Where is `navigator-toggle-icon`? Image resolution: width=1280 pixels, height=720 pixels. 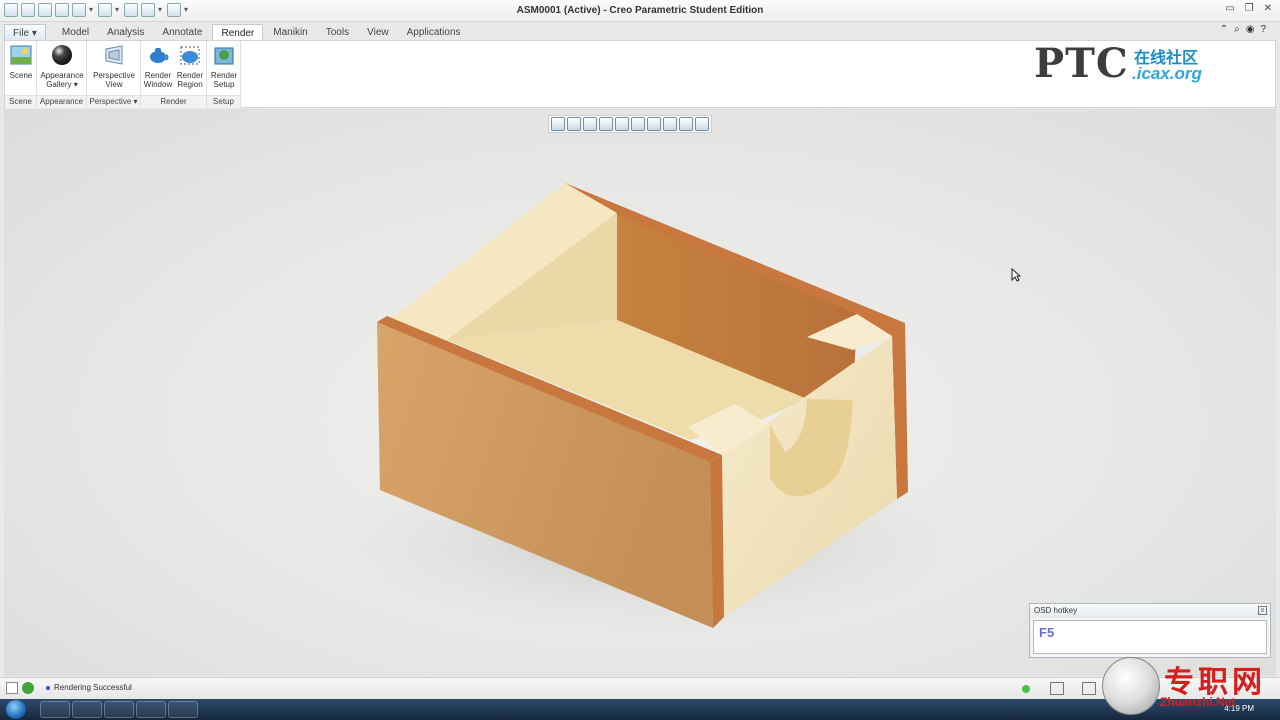 navigator-toggle-icon is located at coordinates (12, 688).